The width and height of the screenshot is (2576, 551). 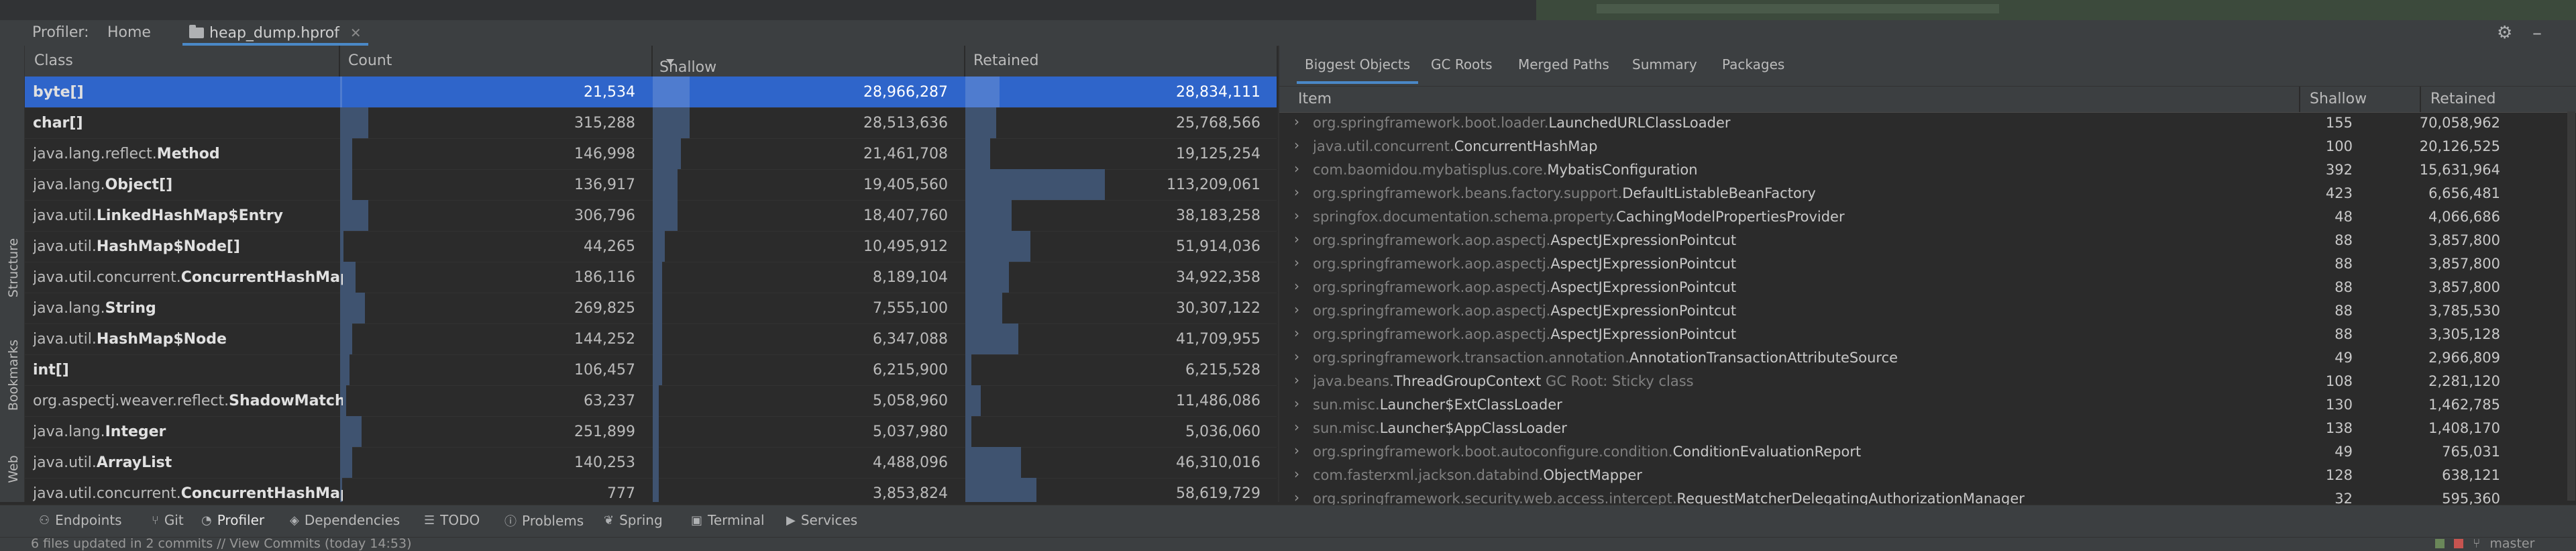 What do you see at coordinates (13, 469) in the screenshot?
I see `web-tool-button: Web` at bounding box center [13, 469].